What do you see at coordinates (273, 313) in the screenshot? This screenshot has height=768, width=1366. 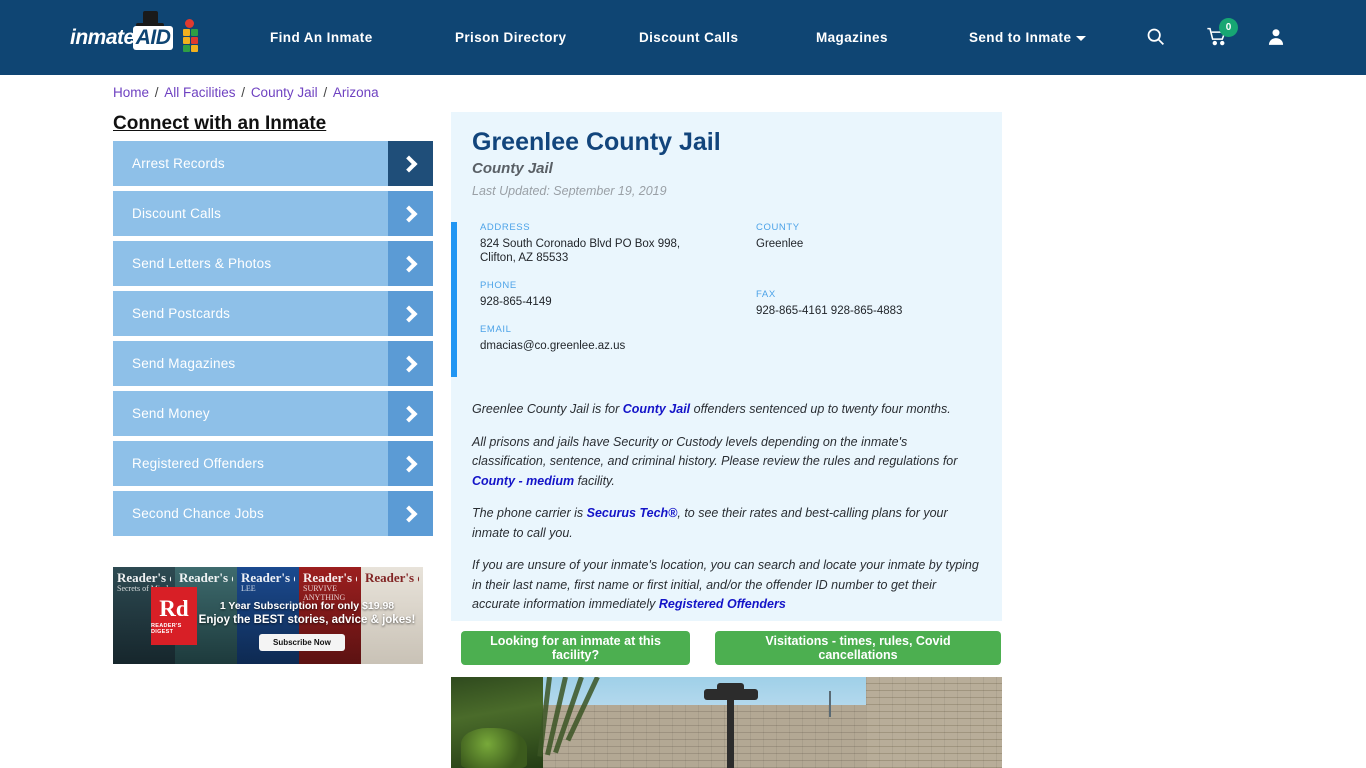 I see `sidebar-item-send-postcards: Send Postcards` at bounding box center [273, 313].